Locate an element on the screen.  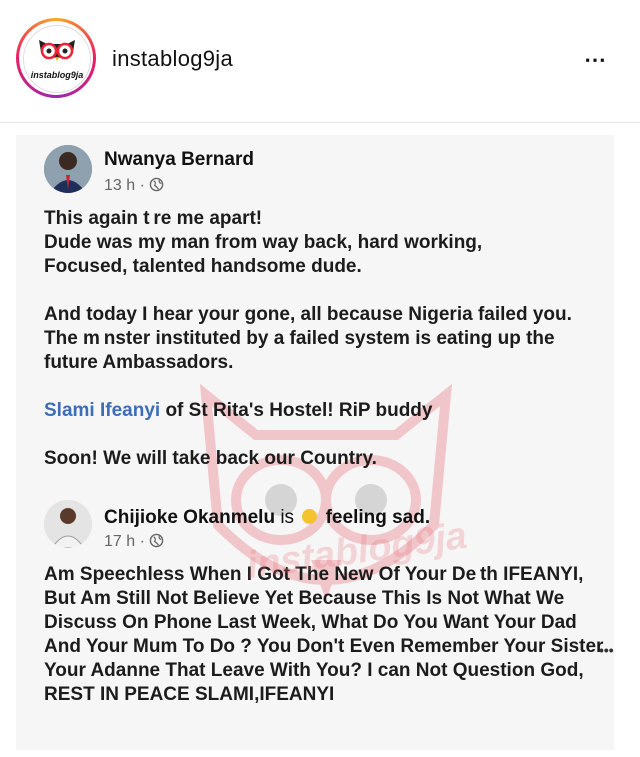
owl-glasses-icon is located at coordinates (57, 50).